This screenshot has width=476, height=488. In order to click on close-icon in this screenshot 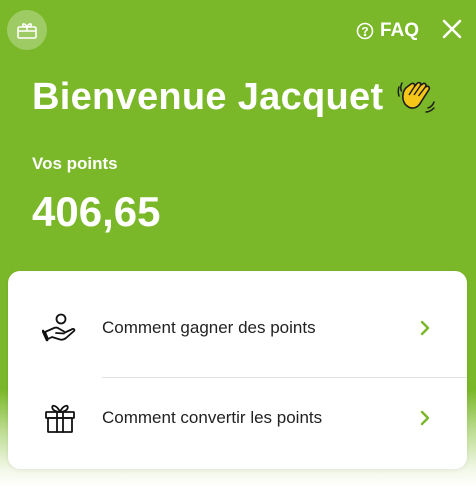, I will do `click(452, 29)`.